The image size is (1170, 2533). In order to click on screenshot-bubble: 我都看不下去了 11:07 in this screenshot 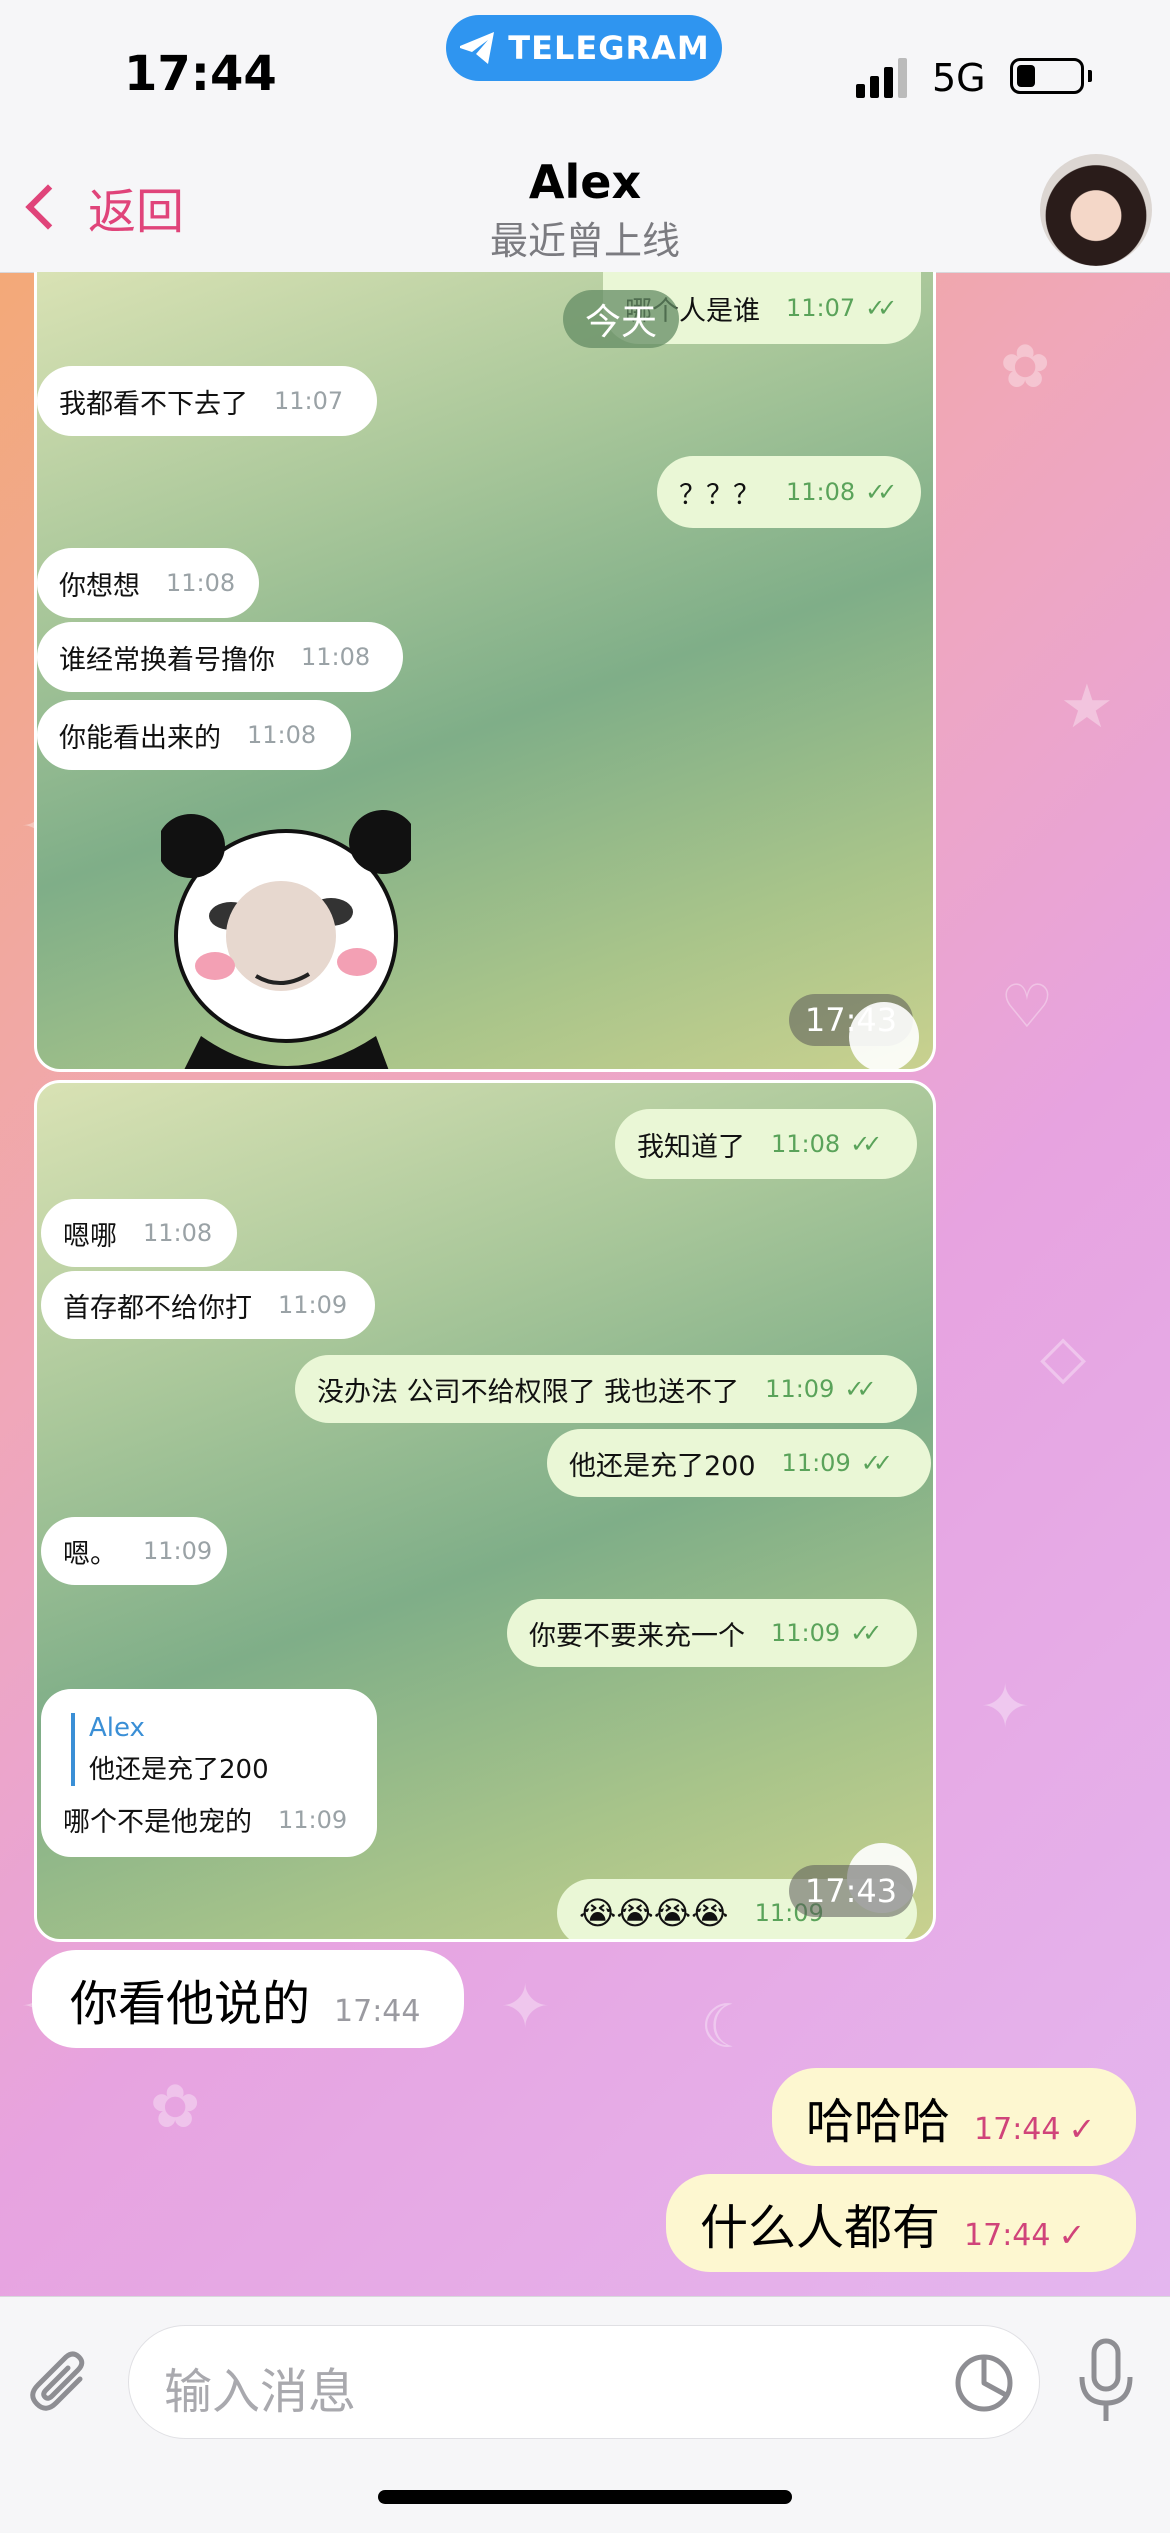, I will do `click(207, 401)`.